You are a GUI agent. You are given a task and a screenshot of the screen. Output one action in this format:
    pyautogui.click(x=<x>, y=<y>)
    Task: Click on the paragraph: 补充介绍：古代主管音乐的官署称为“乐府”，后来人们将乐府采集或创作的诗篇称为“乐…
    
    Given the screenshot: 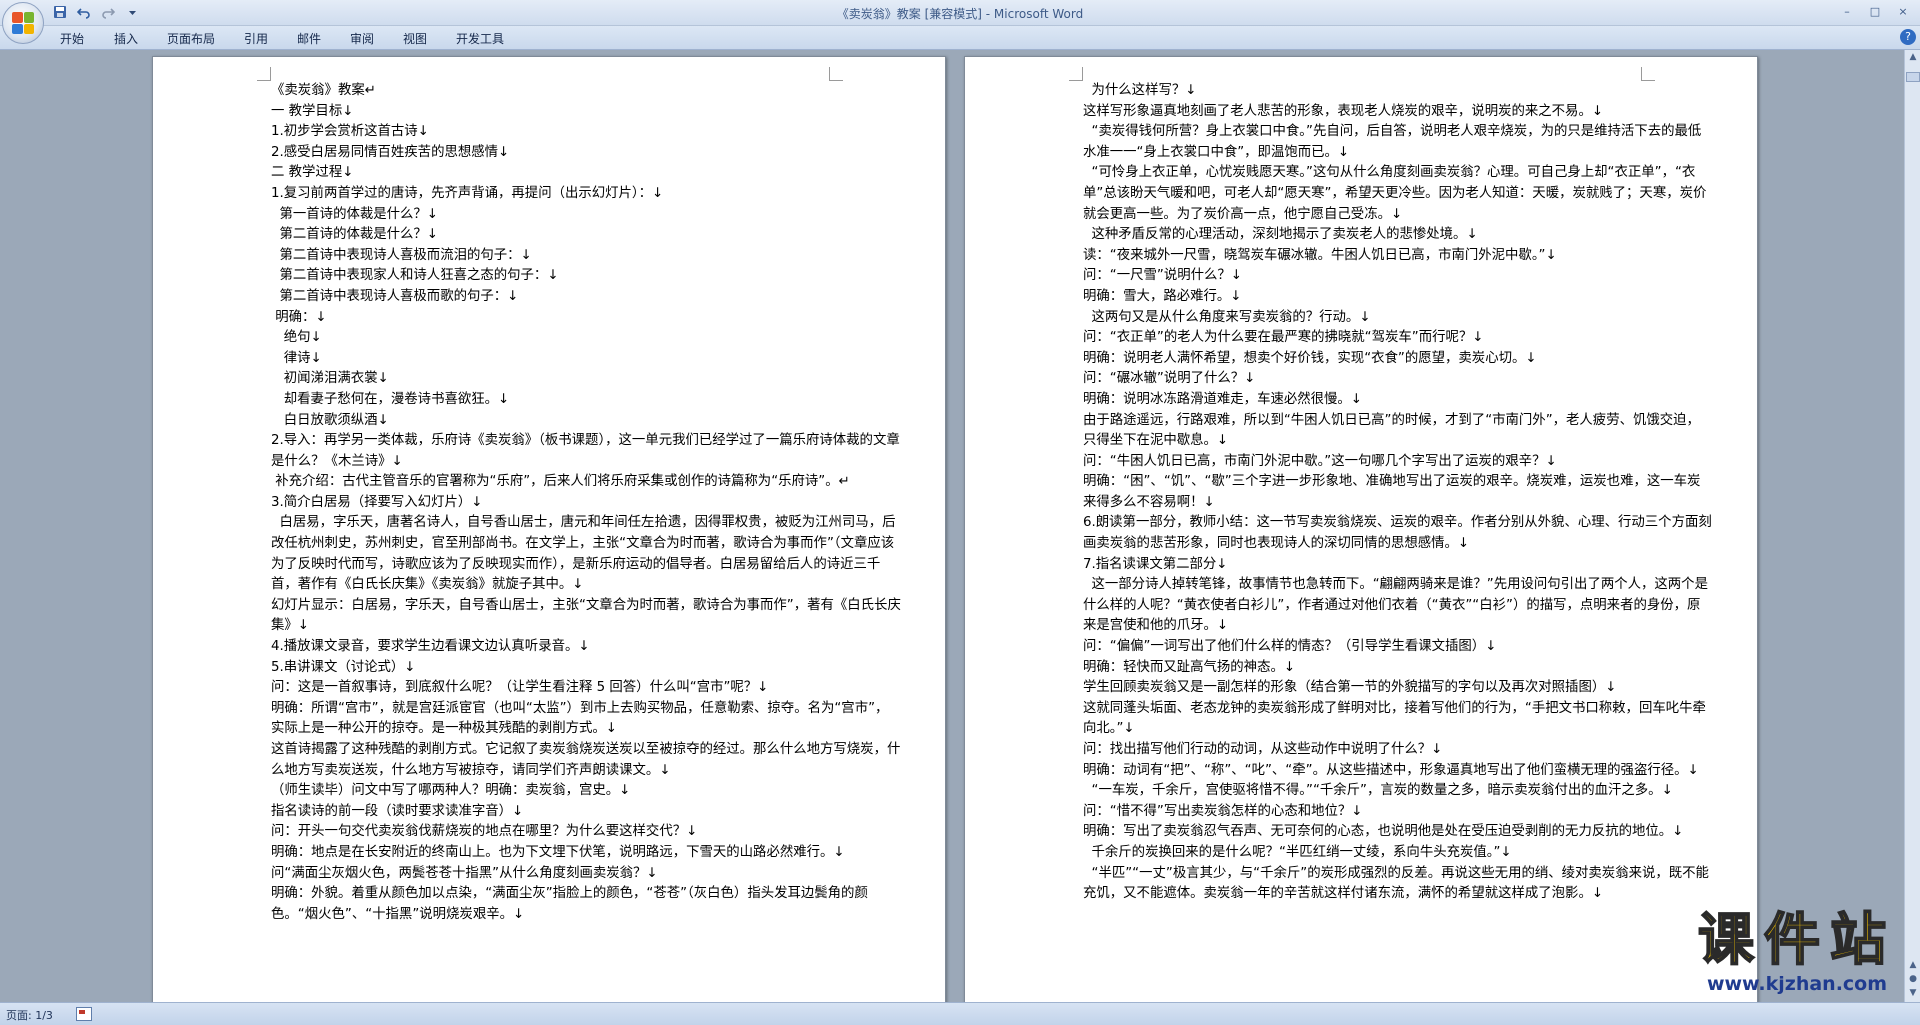 What is the action you would take?
    pyautogui.click(x=586, y=482)
    